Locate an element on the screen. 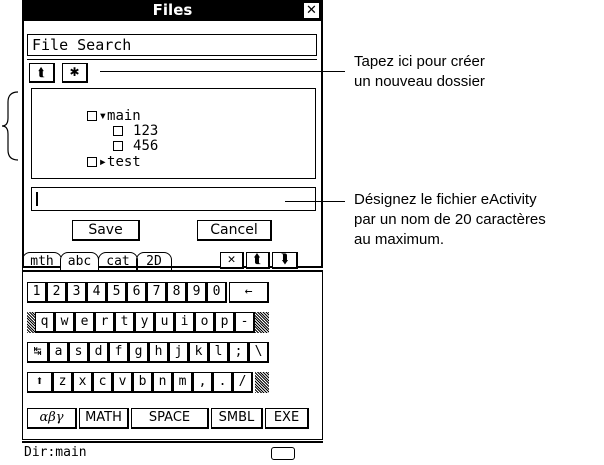 Image resolution: width=604 pixels, height=465 pixels. exe-key: EXE is located at coordinates (287, 418).